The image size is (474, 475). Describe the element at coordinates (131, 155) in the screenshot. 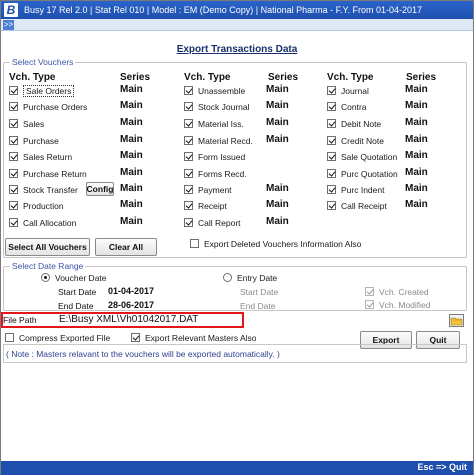

I see `series-sales-return: Main` at that location.